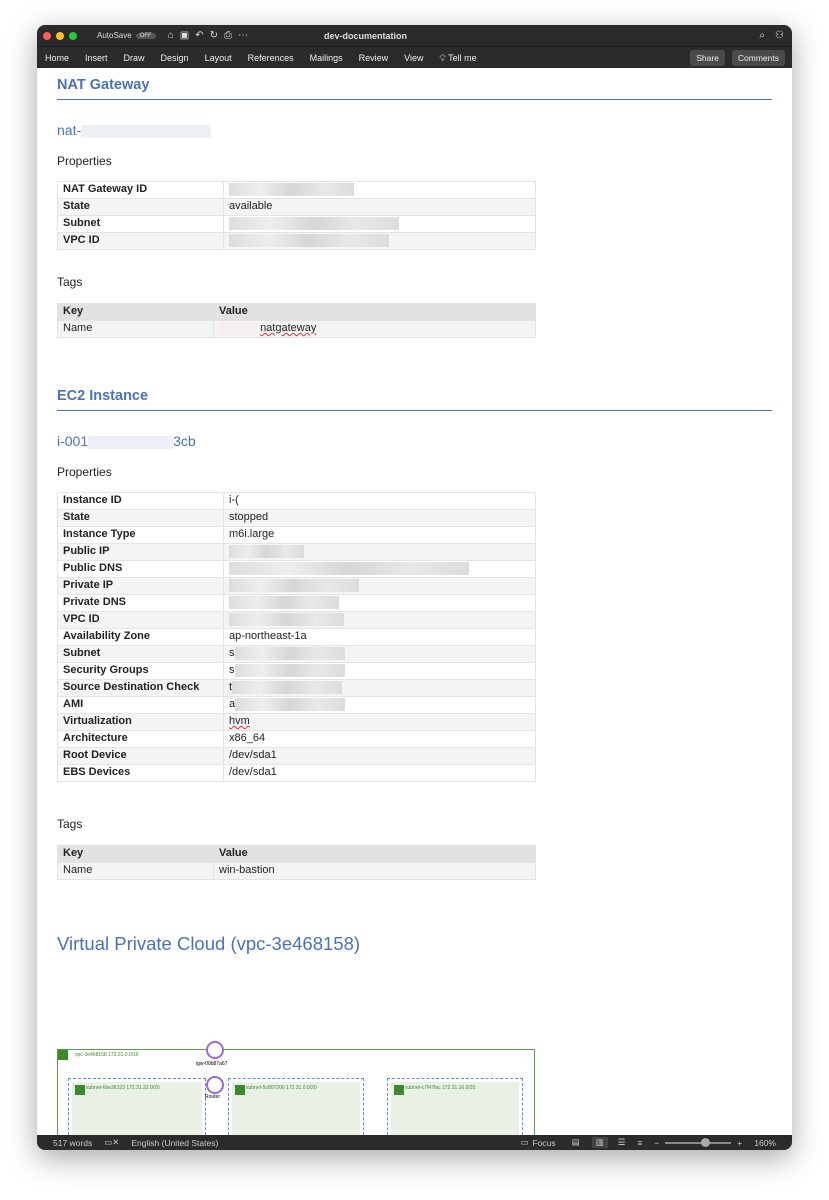 Image resolution: width=829 pixels, height=1200 pixels. I want to click on tab-home: Home, so click(57, 58).